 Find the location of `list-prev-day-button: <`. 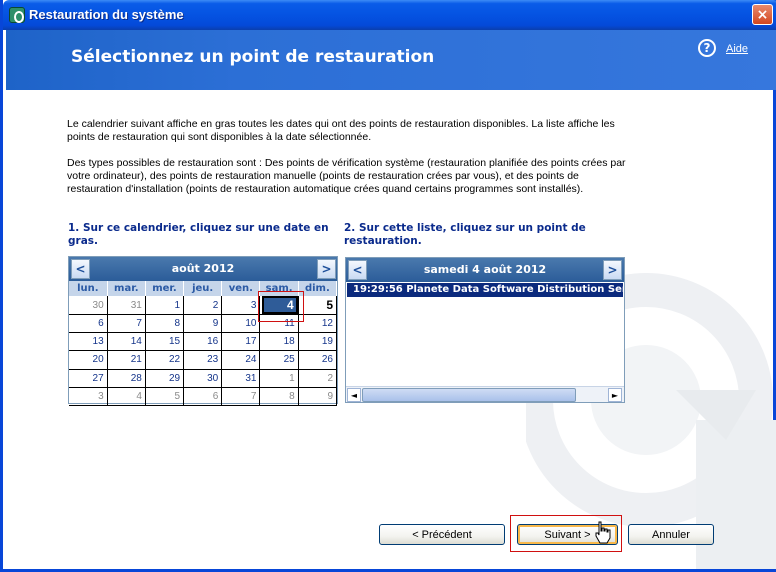

list-prev-day-button: < is located at coordinates (357, 270).